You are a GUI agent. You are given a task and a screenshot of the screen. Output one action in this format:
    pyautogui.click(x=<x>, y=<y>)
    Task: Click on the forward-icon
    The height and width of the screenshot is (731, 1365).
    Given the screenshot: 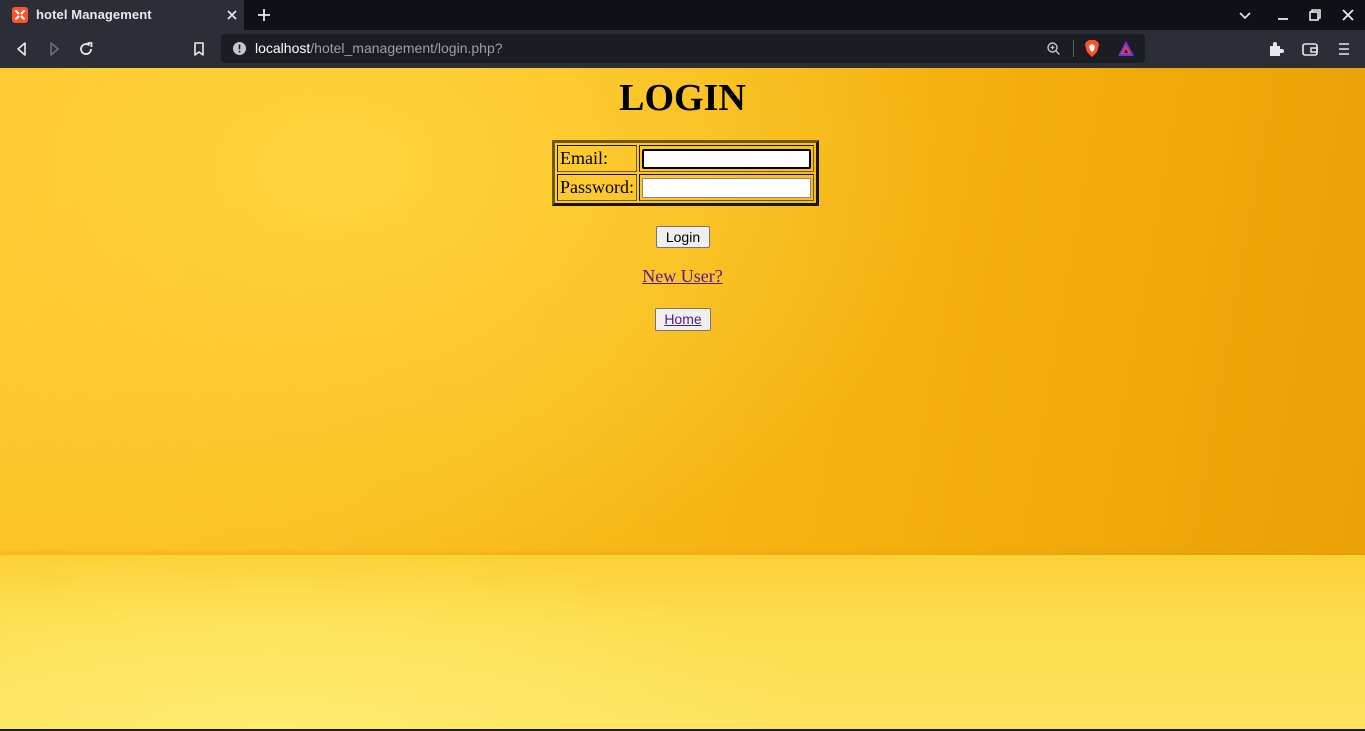 What is the action you would take?
    pyautogui.click(x=54, y=49)
    